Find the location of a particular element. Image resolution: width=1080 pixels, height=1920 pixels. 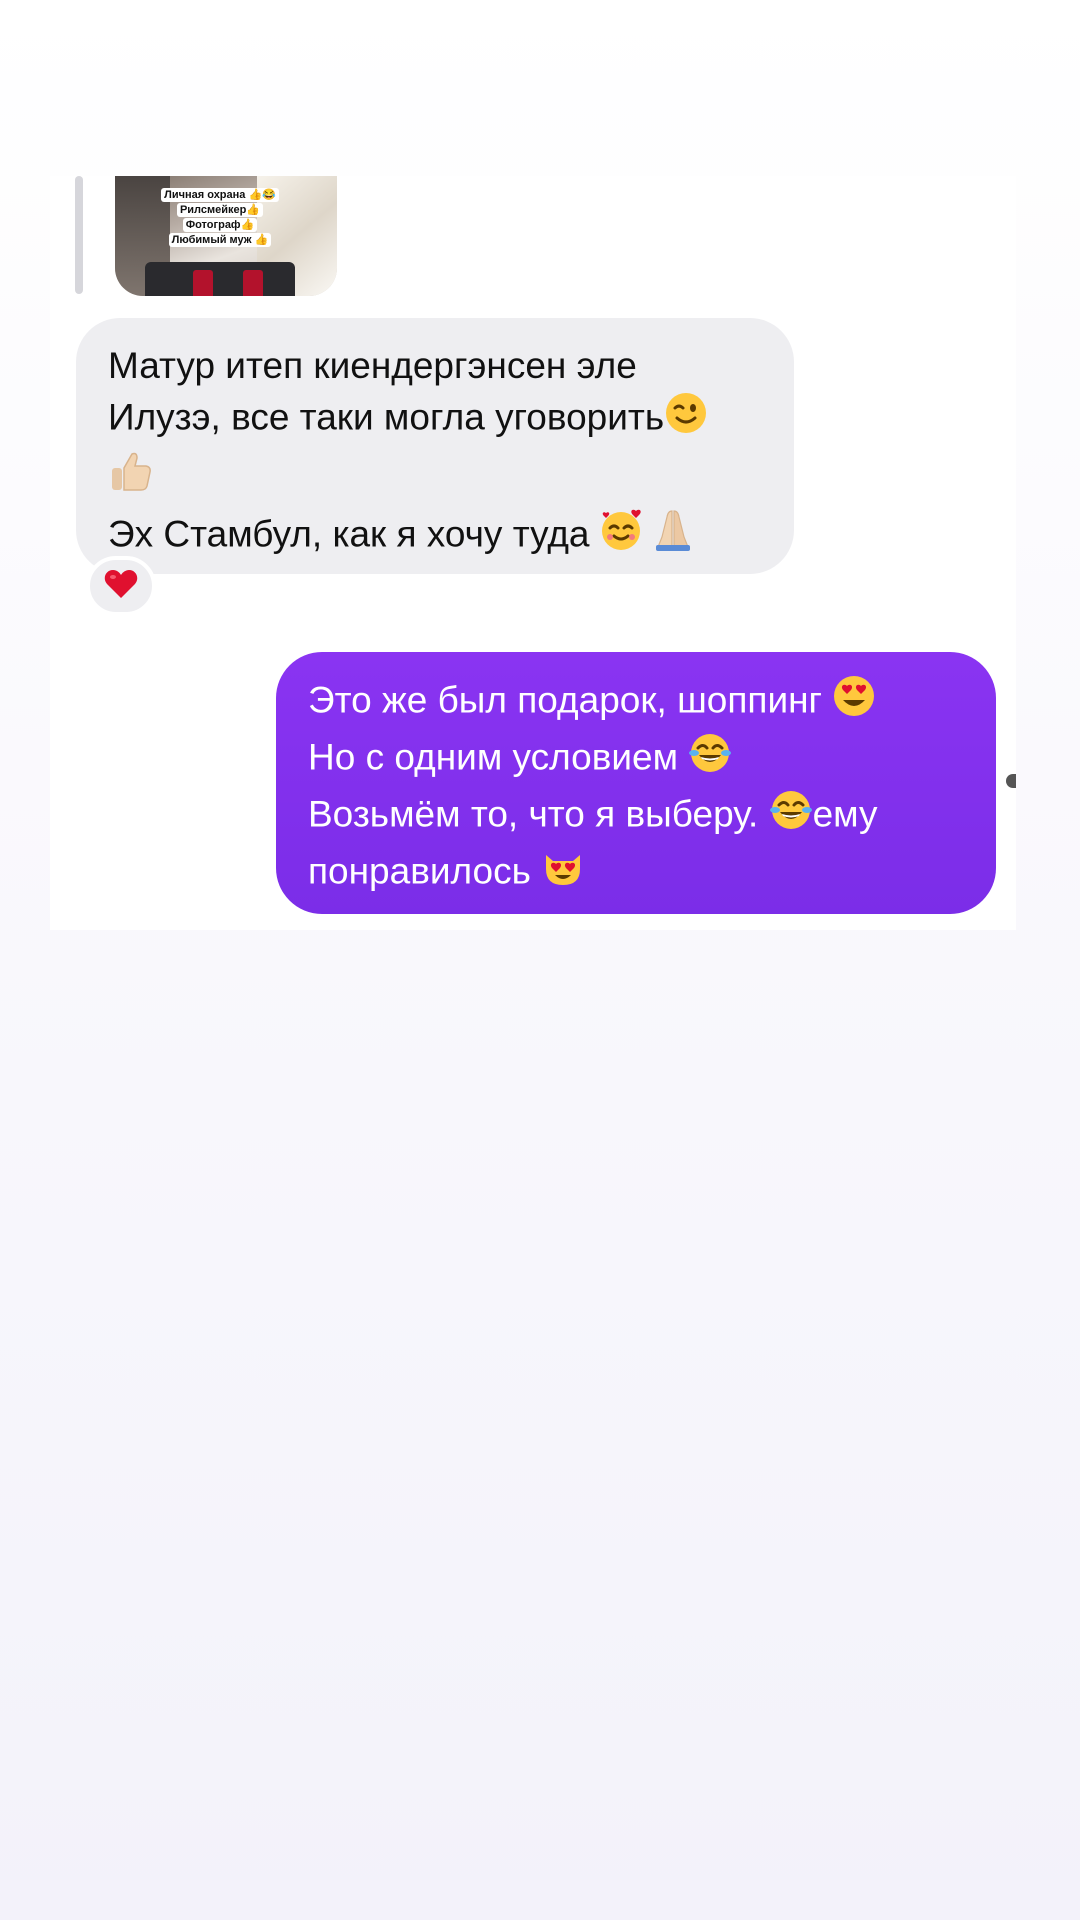

message-line is located at coordinates (436, 477).